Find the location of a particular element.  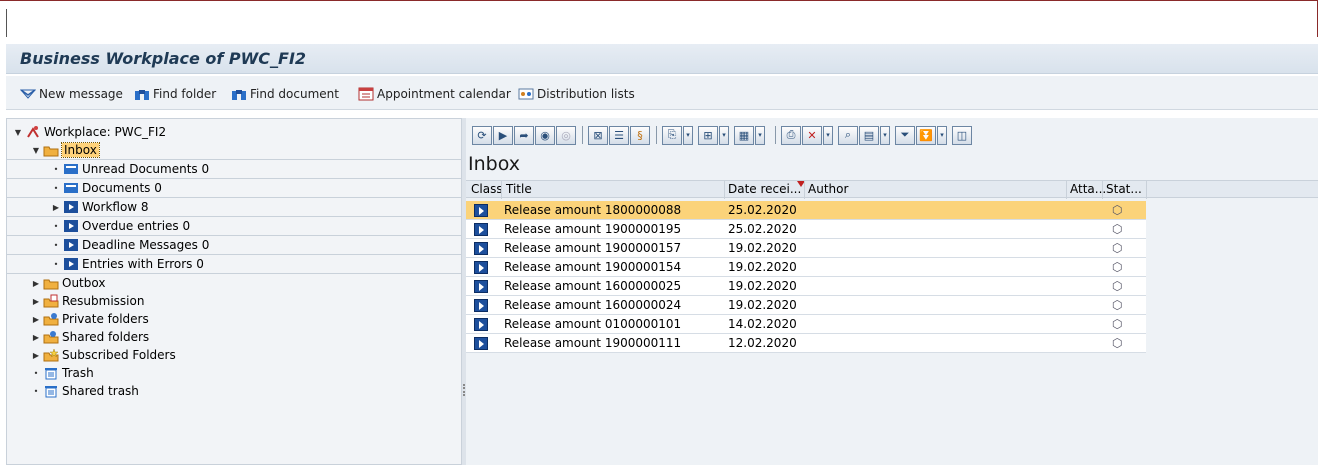

attachment-icon: ⎘ is located at coordinates (672, 135).